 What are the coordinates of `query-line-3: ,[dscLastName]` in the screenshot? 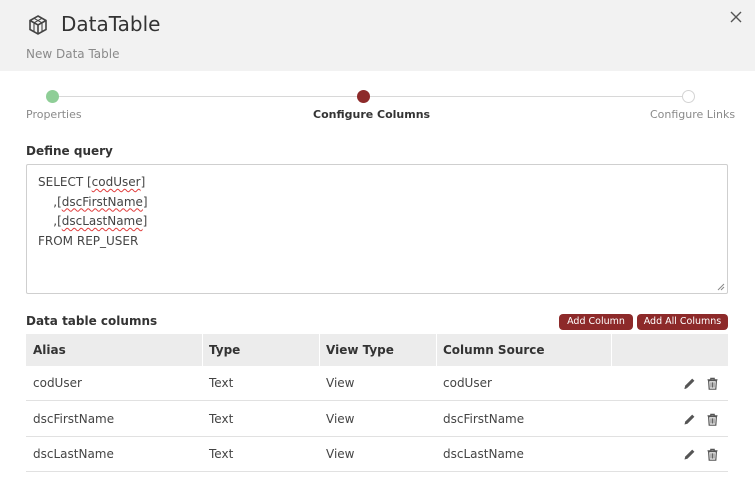 It's located at (93, 221).